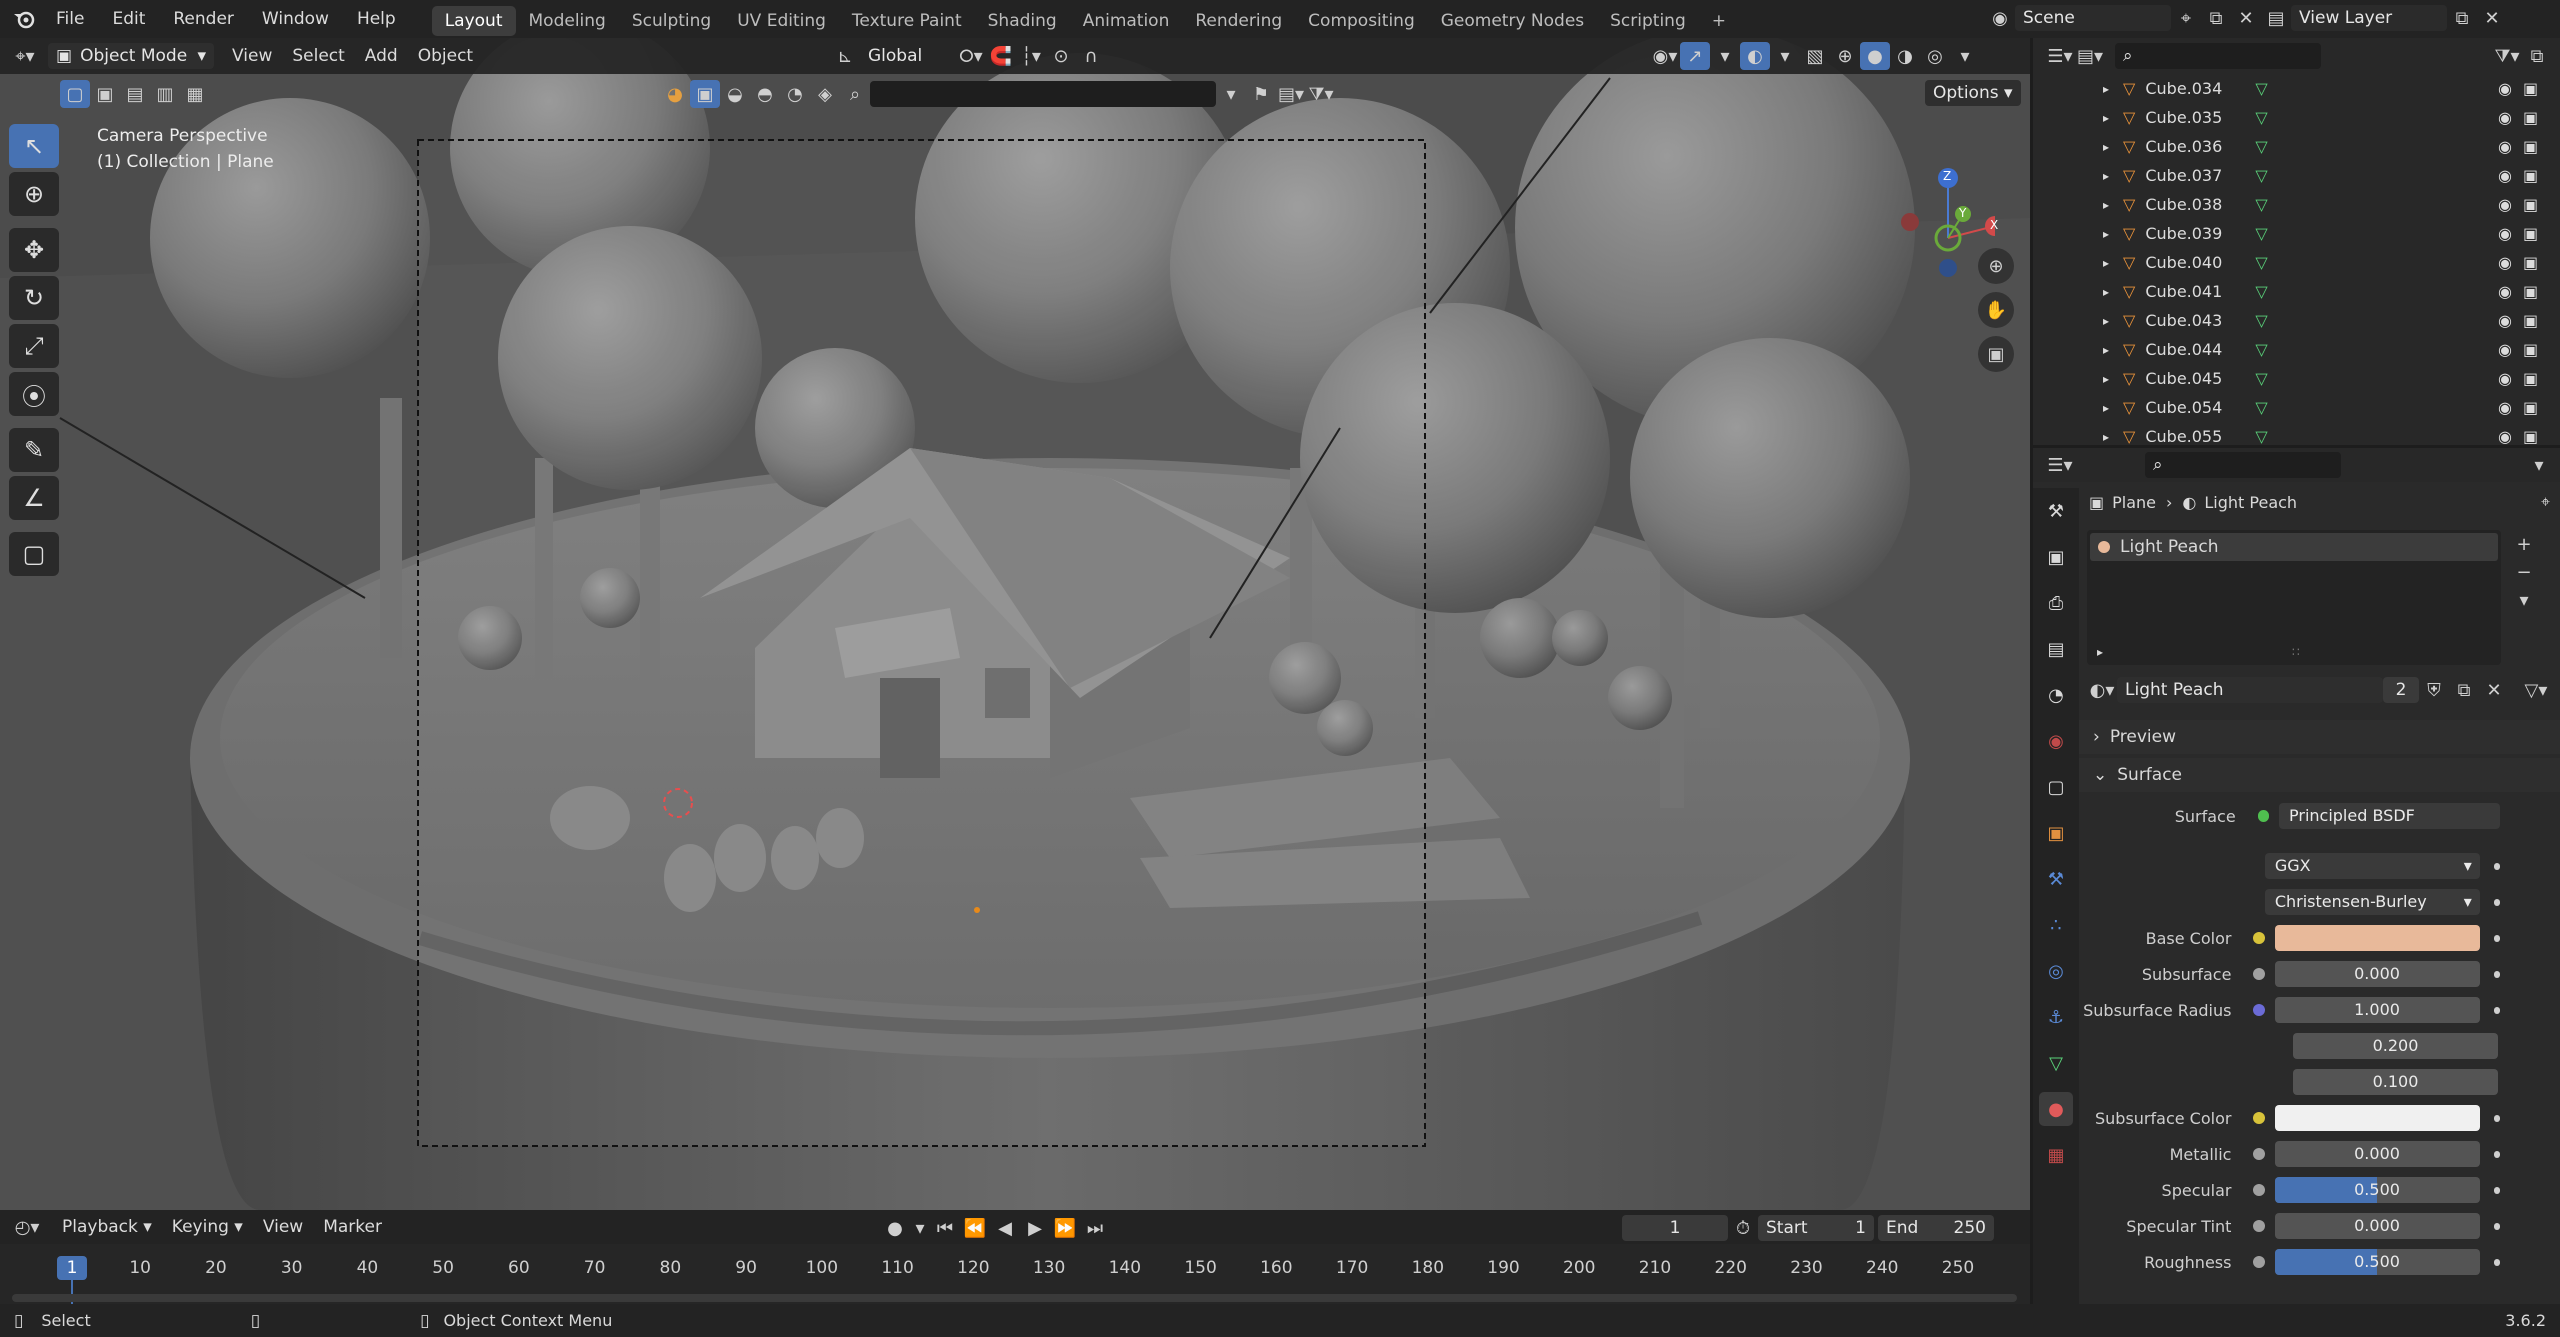 This screenshot has width=2560, height=1337. Describe the element at coordinates (1005, 1228) in the screenshot. I see `play-reverse-icon: ◀` at that location.